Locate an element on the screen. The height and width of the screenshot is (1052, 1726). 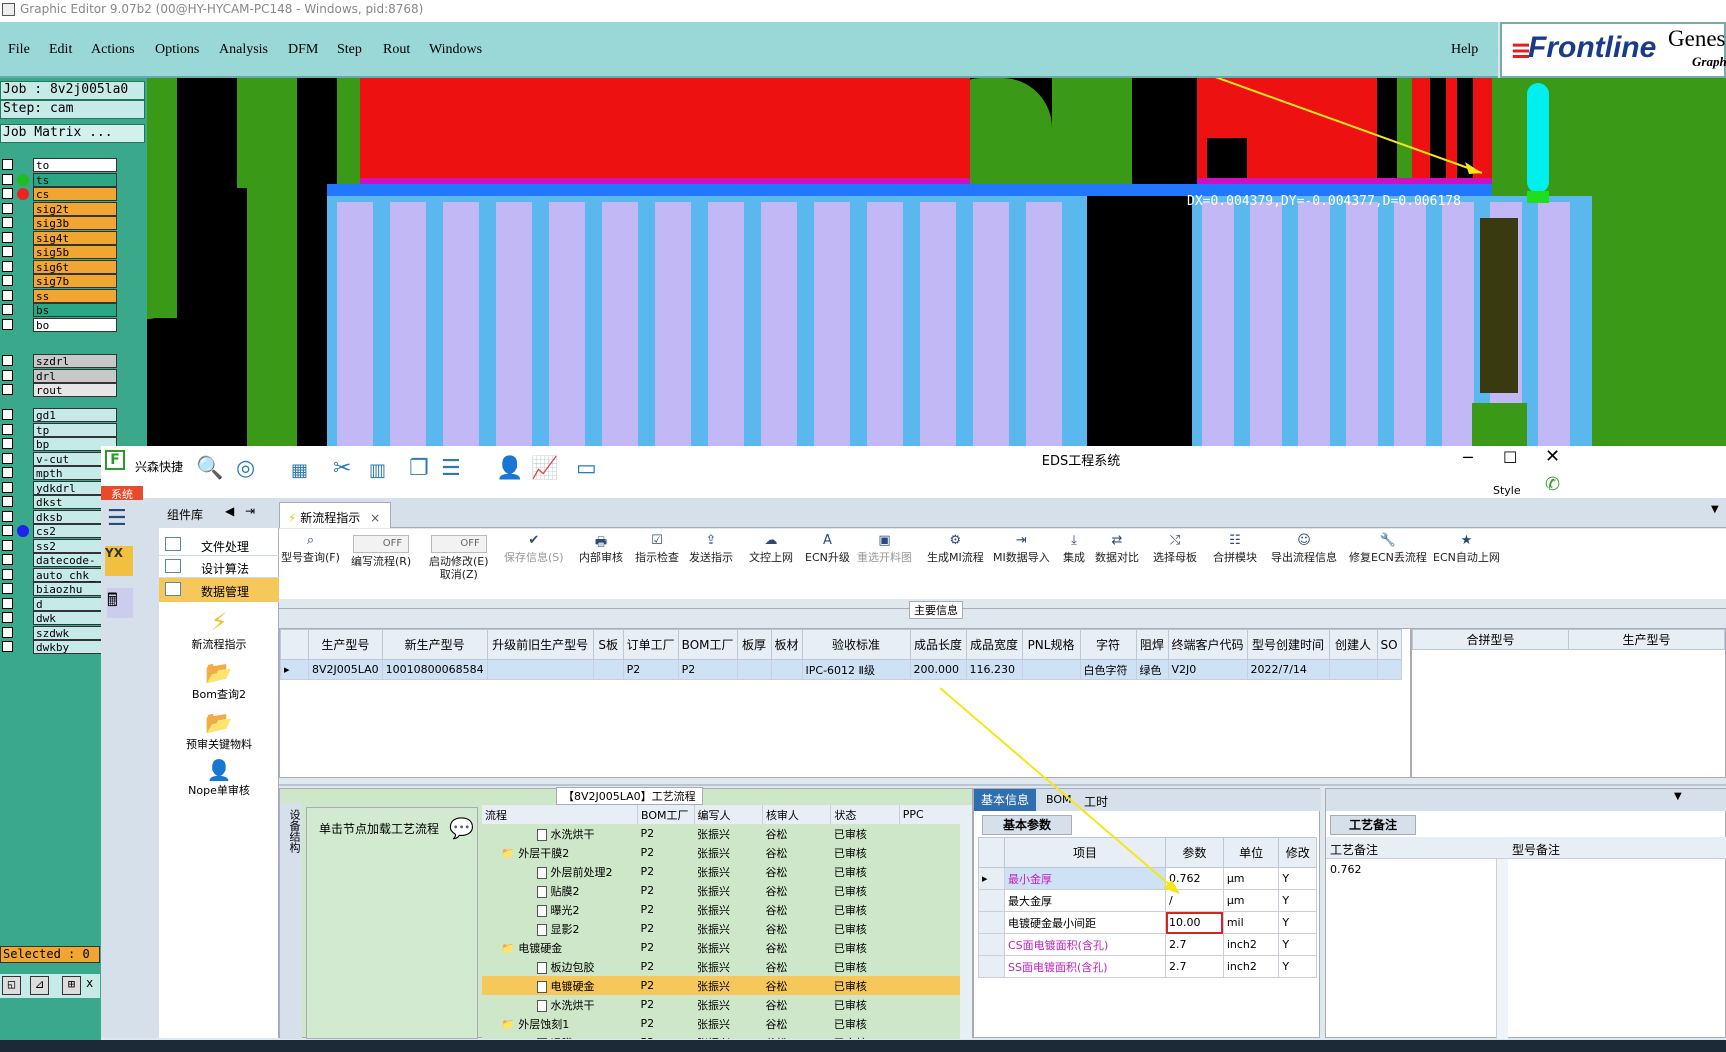
flow-row: 板边包胶 P2 张振兴 谷松 已审核 is located at coordinates (722, 966).